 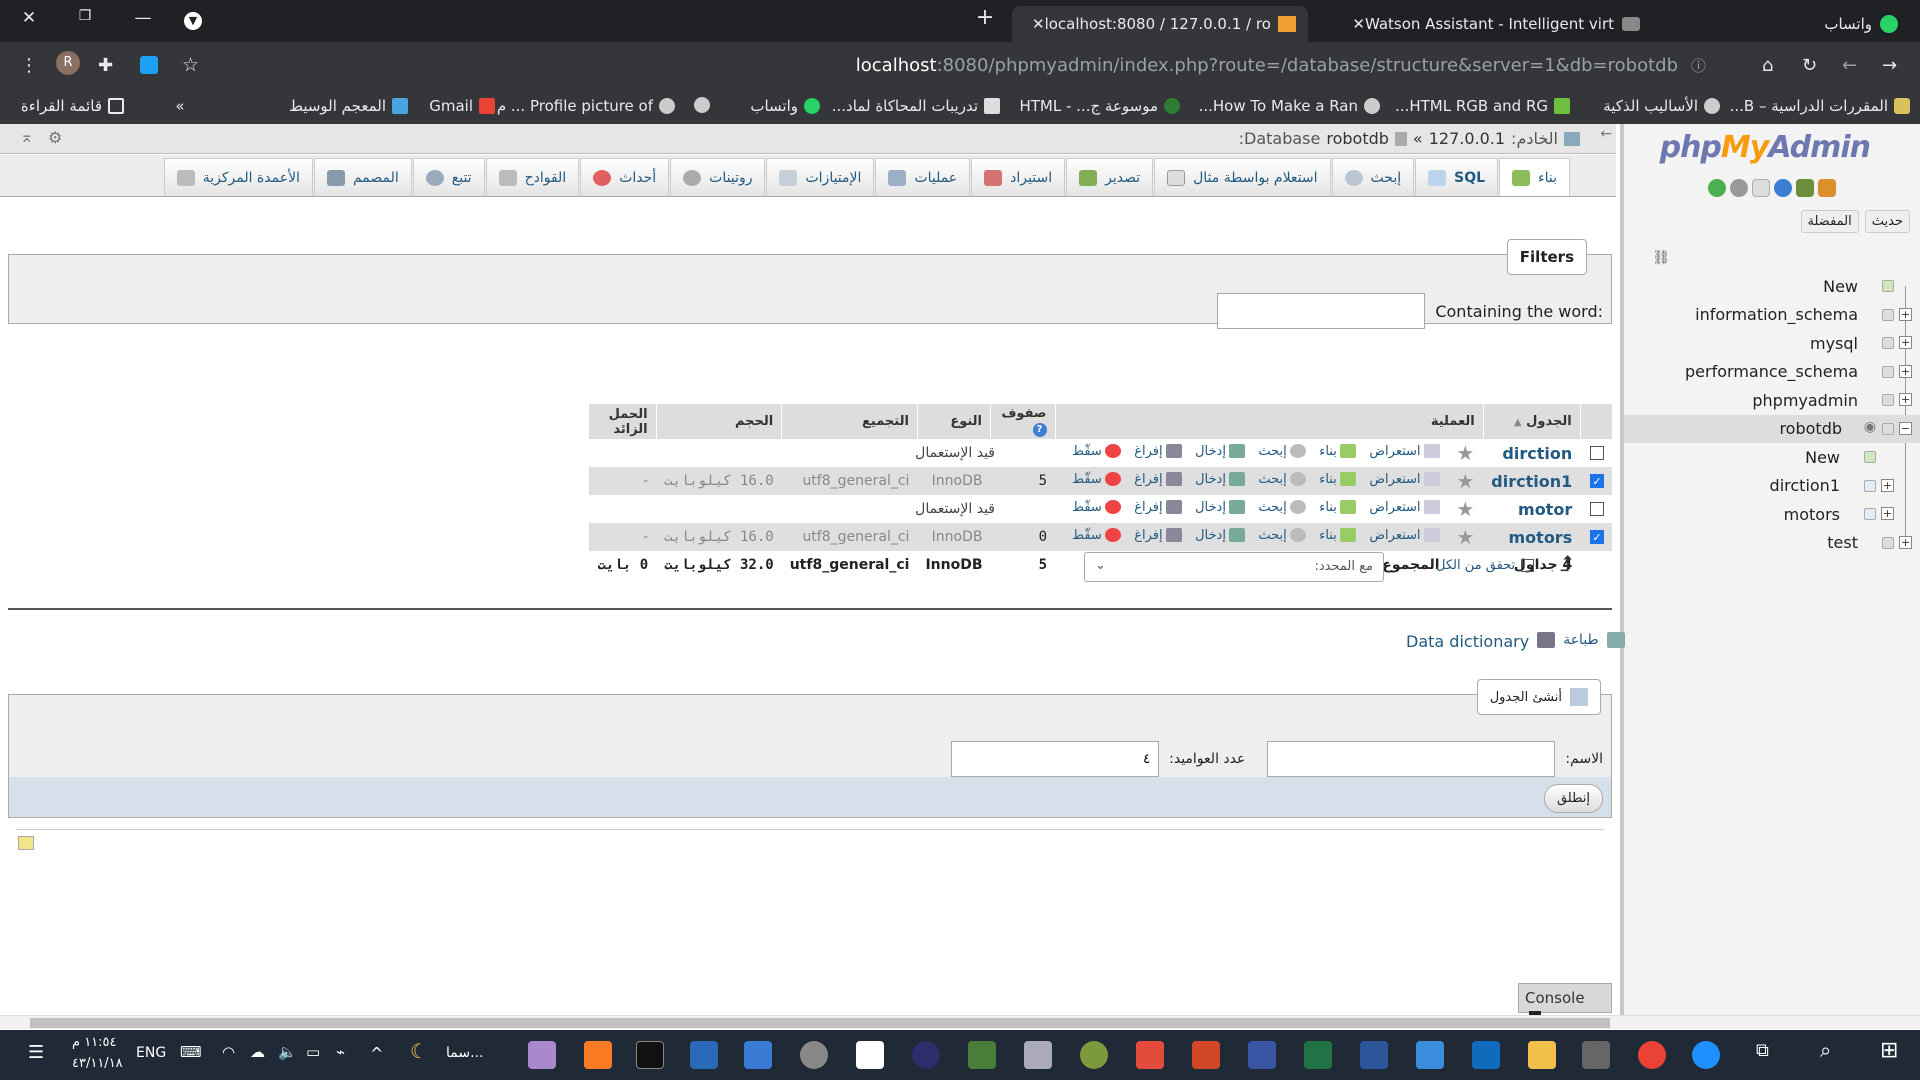 I want to click on file-explorer-icon, so click(x=1542, y=1055).